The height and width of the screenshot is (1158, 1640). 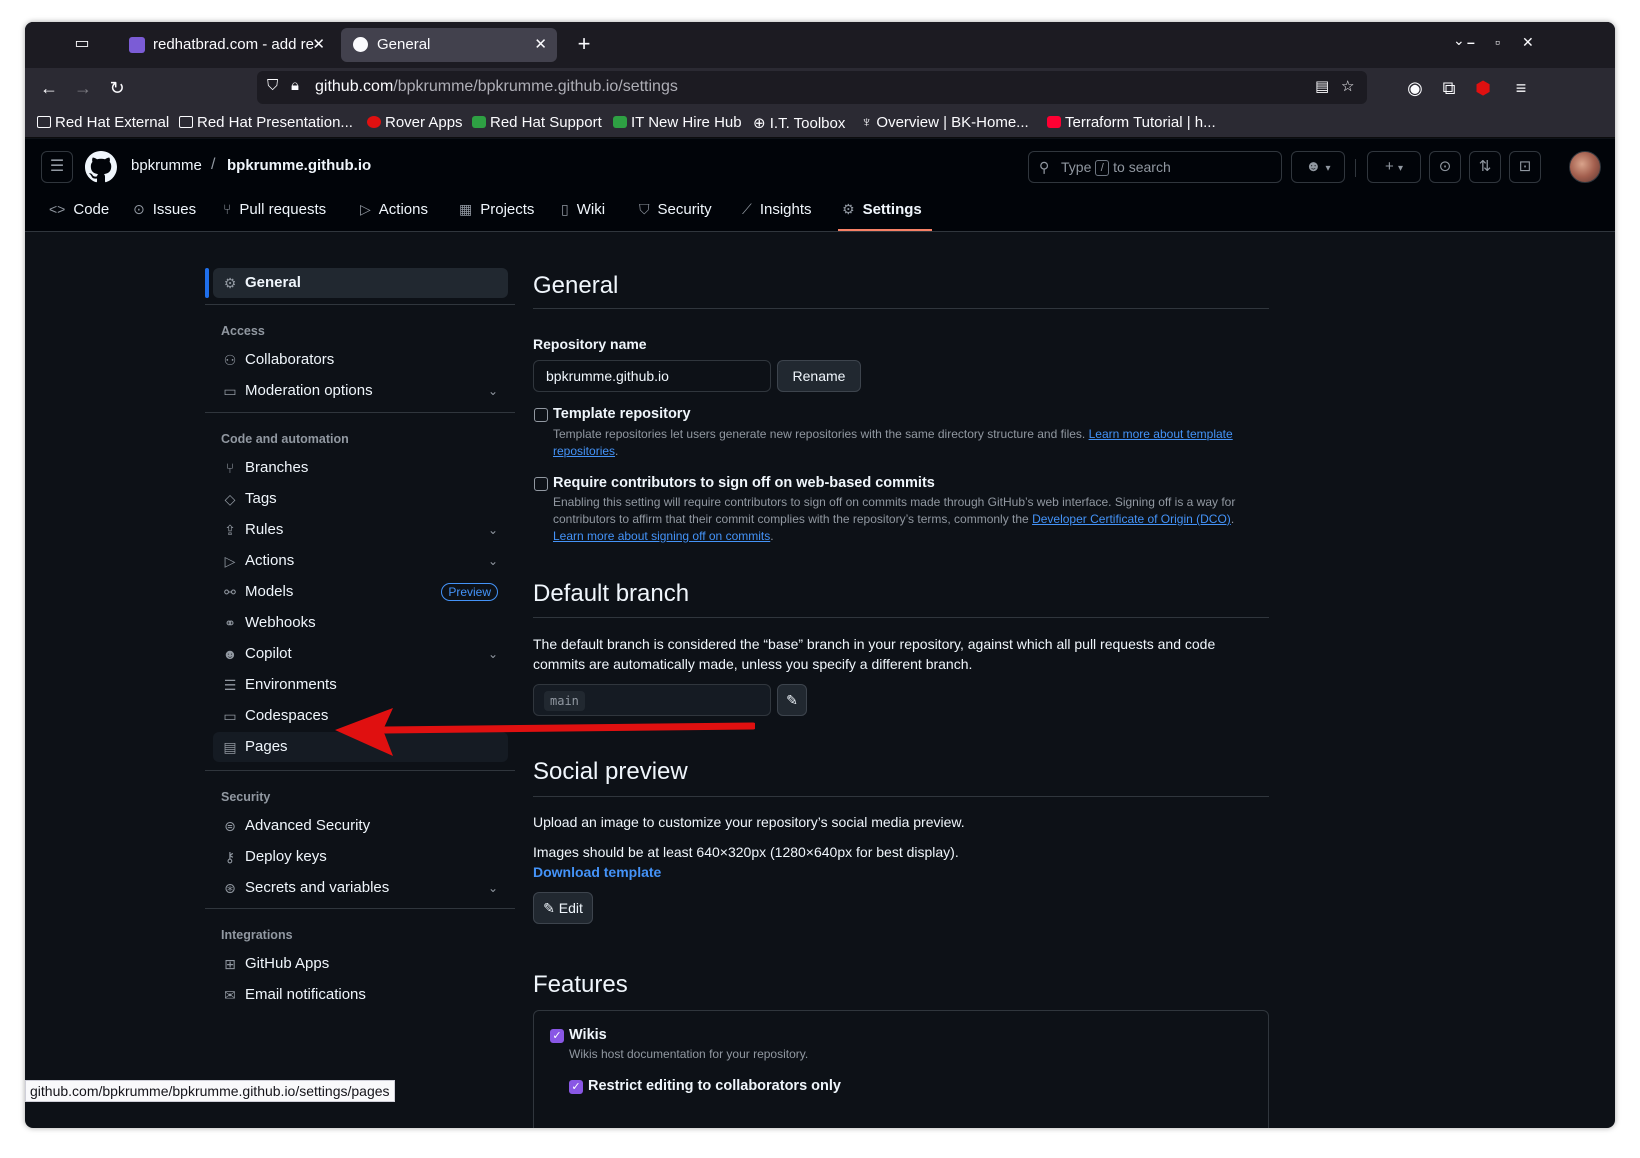 What do you see at coordinates (576, 1087) in the screenshot?
I see `restrict-editing-checkbox: ✓` at bounding box center [576, 1087].